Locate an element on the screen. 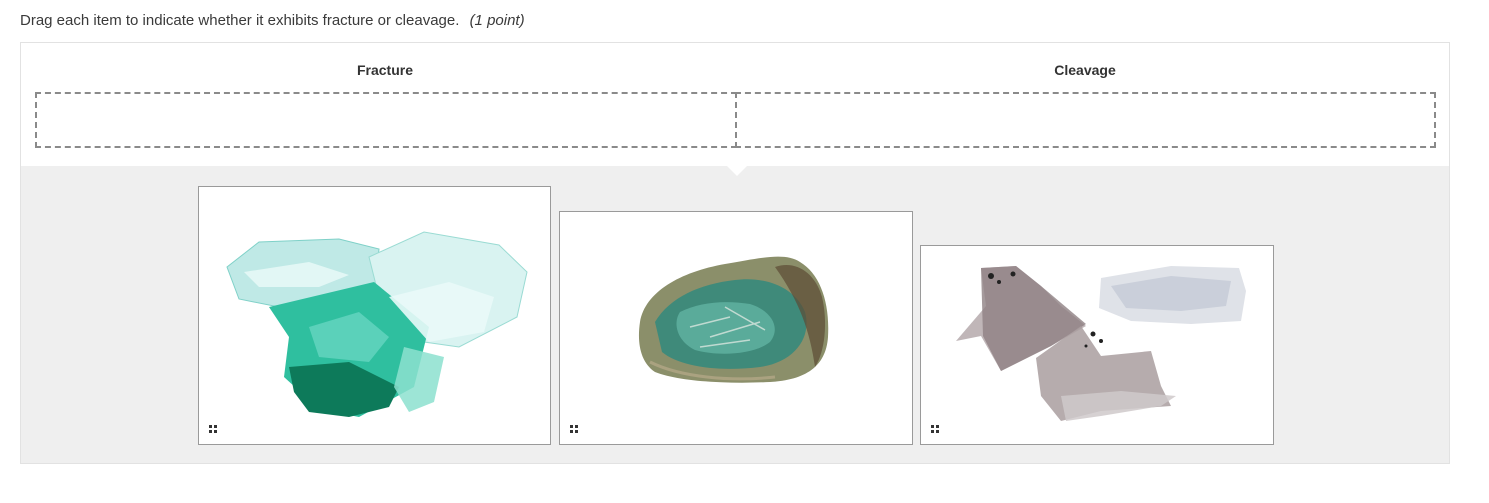  cleavage-drop-zone is located at coordinates (1085, 120).